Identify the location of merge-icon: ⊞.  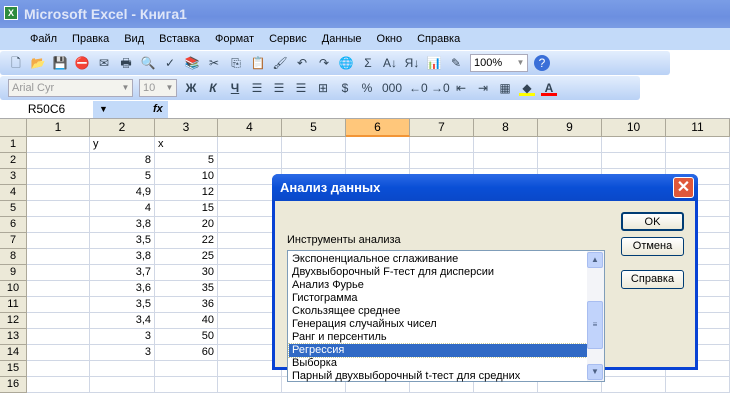
(323, 88).